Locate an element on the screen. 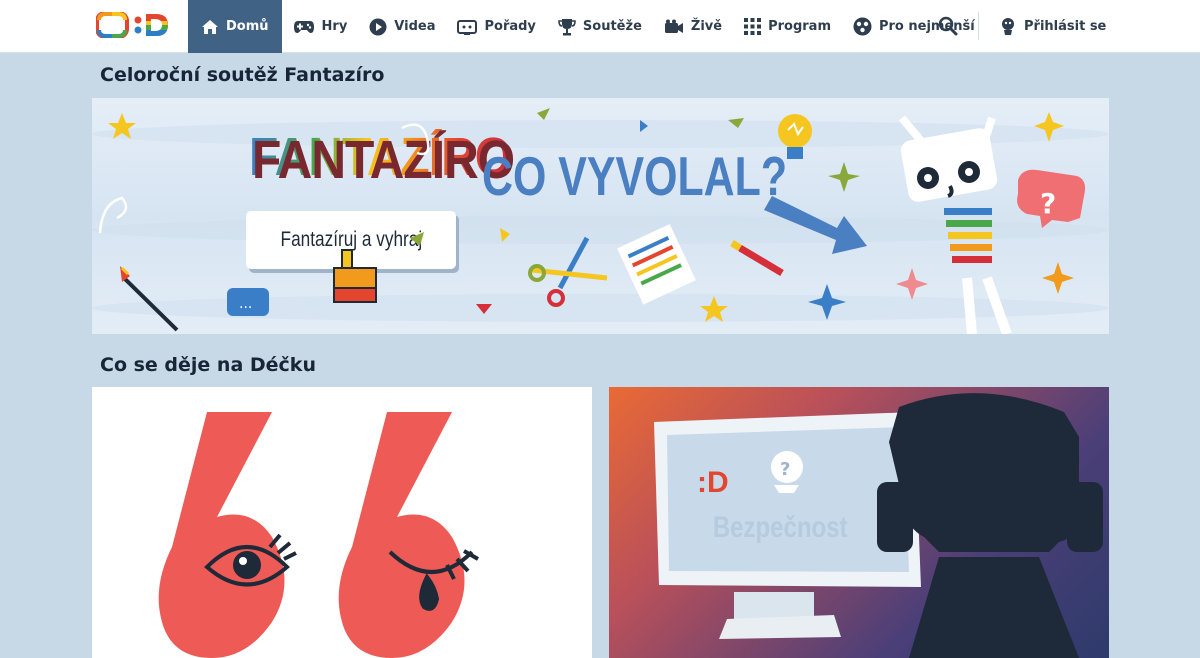 The image size is (1200, 658). fantaziro-logo: FANTAZÍRO is located at coordinates (380, 157).